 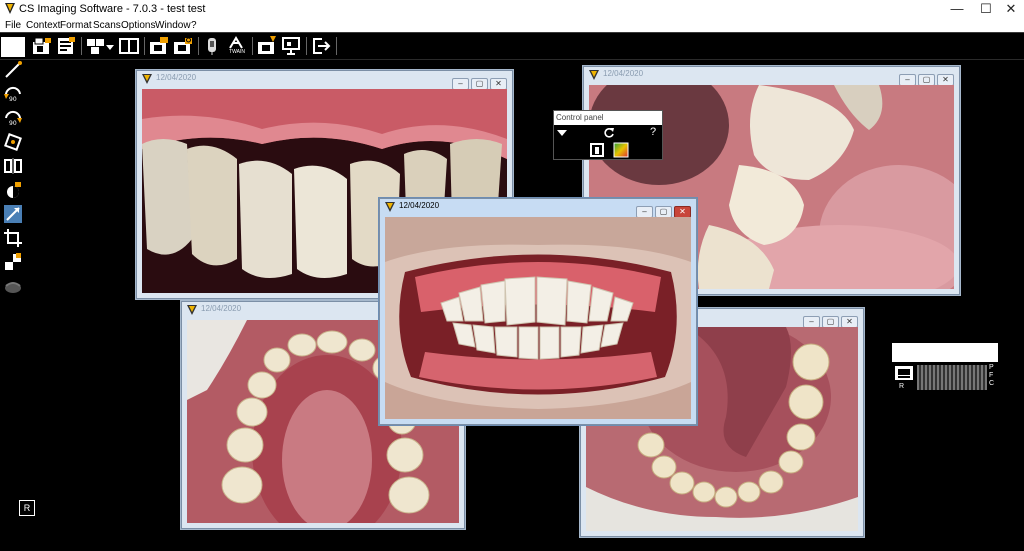 I want to click on toolbar: TWAIN, so click(x=512, y=46).